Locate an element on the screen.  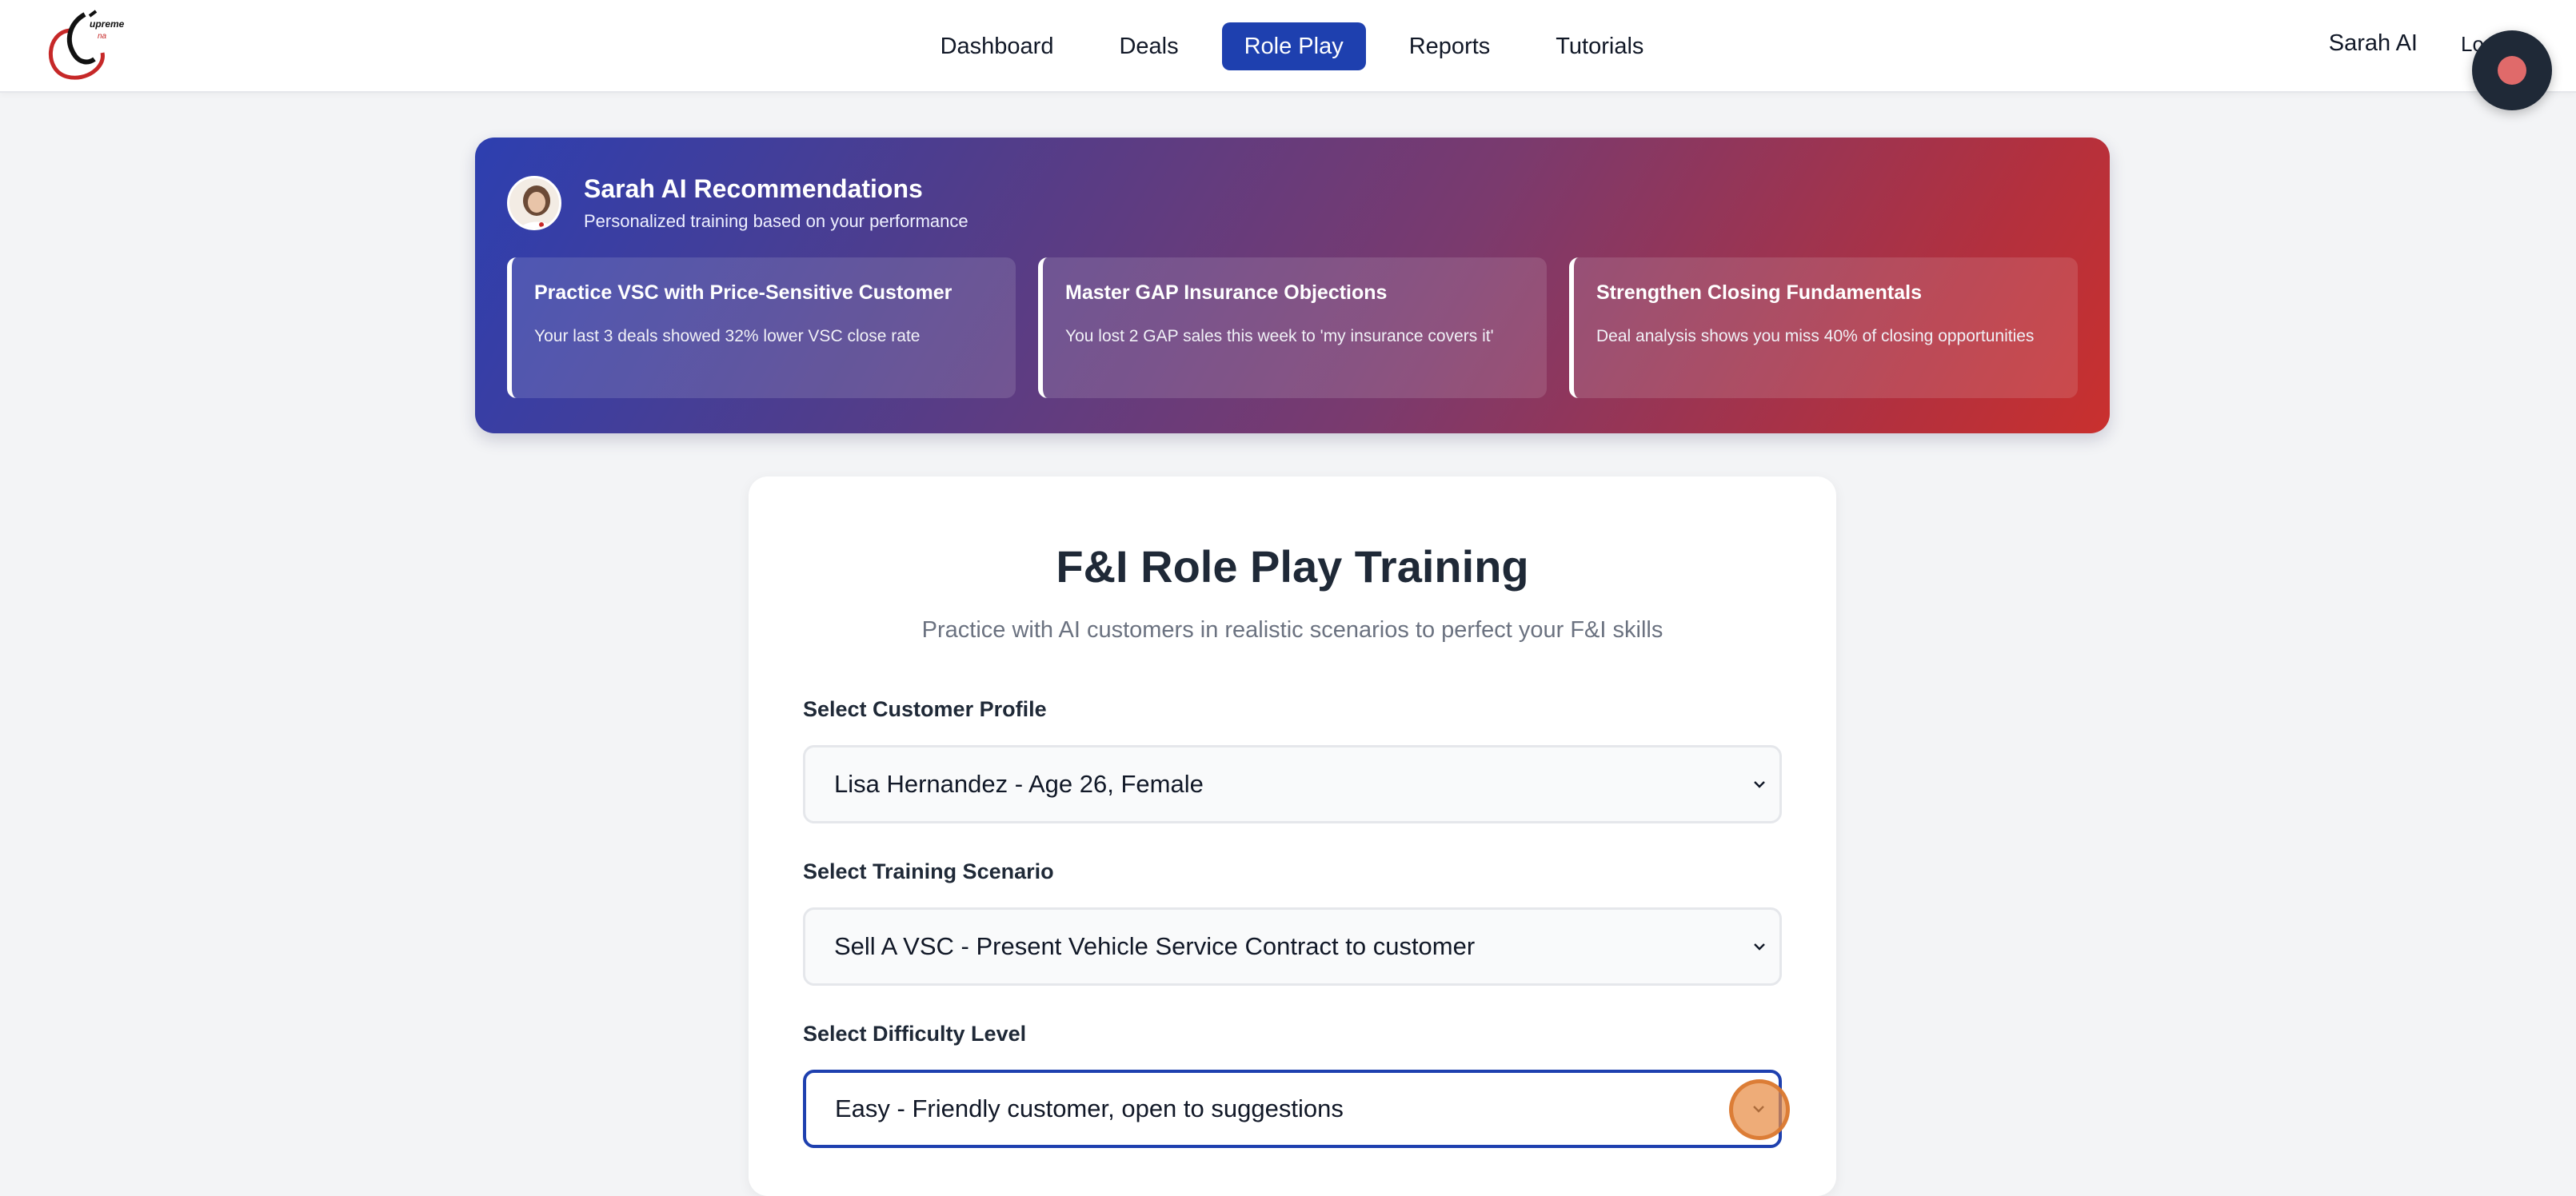
nav-deals: Deals is located at coordinates (1148, 46).